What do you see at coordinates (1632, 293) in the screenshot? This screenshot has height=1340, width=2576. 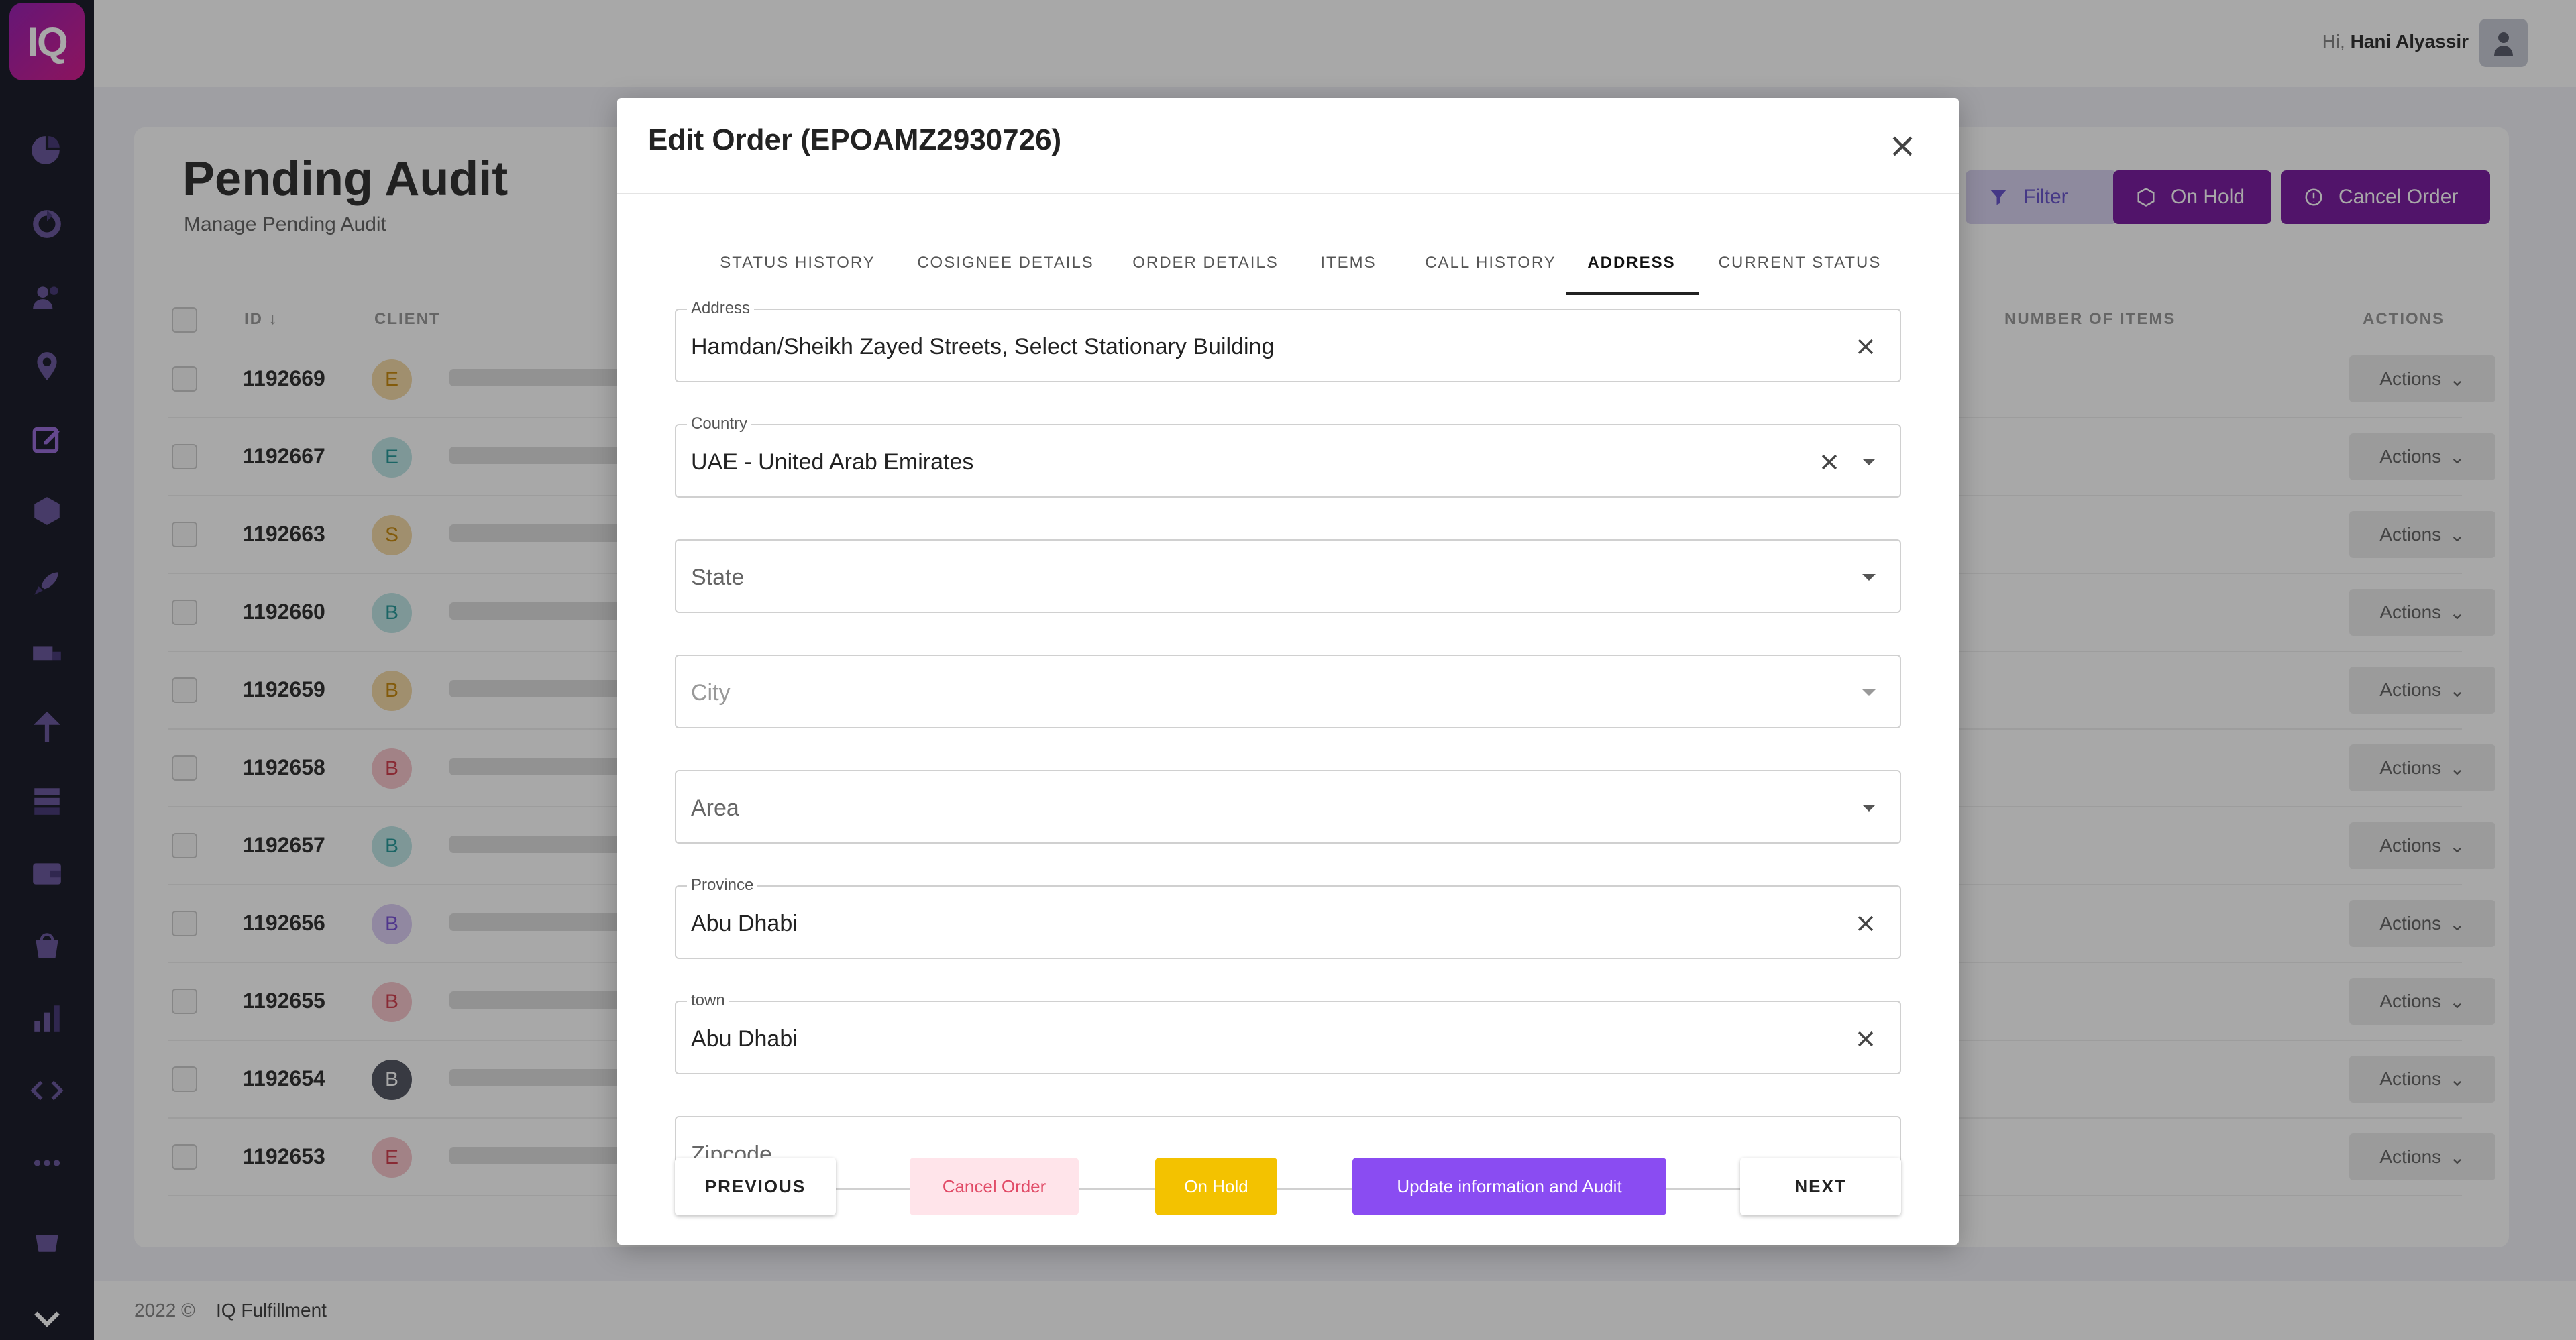 I see `active-tab-indicator` at bounding box center [1632, 293].